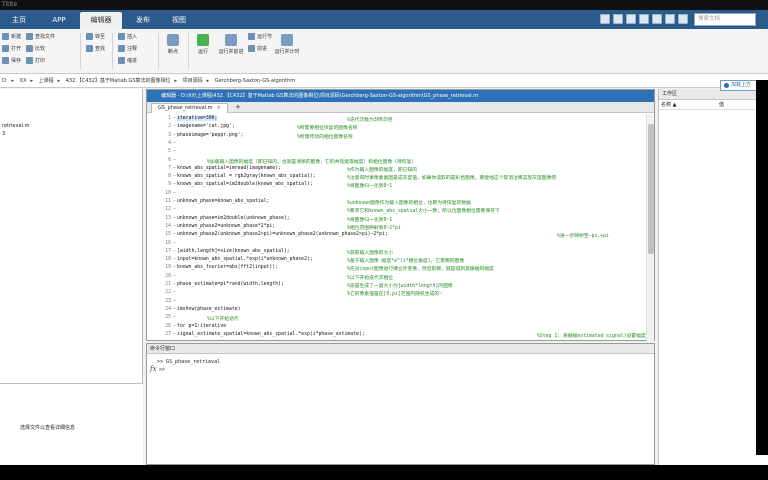 This screenshot has width=768, height=480. I want to click on code-comment: %进一步映射至-pi,+pi, so click(583, 237).